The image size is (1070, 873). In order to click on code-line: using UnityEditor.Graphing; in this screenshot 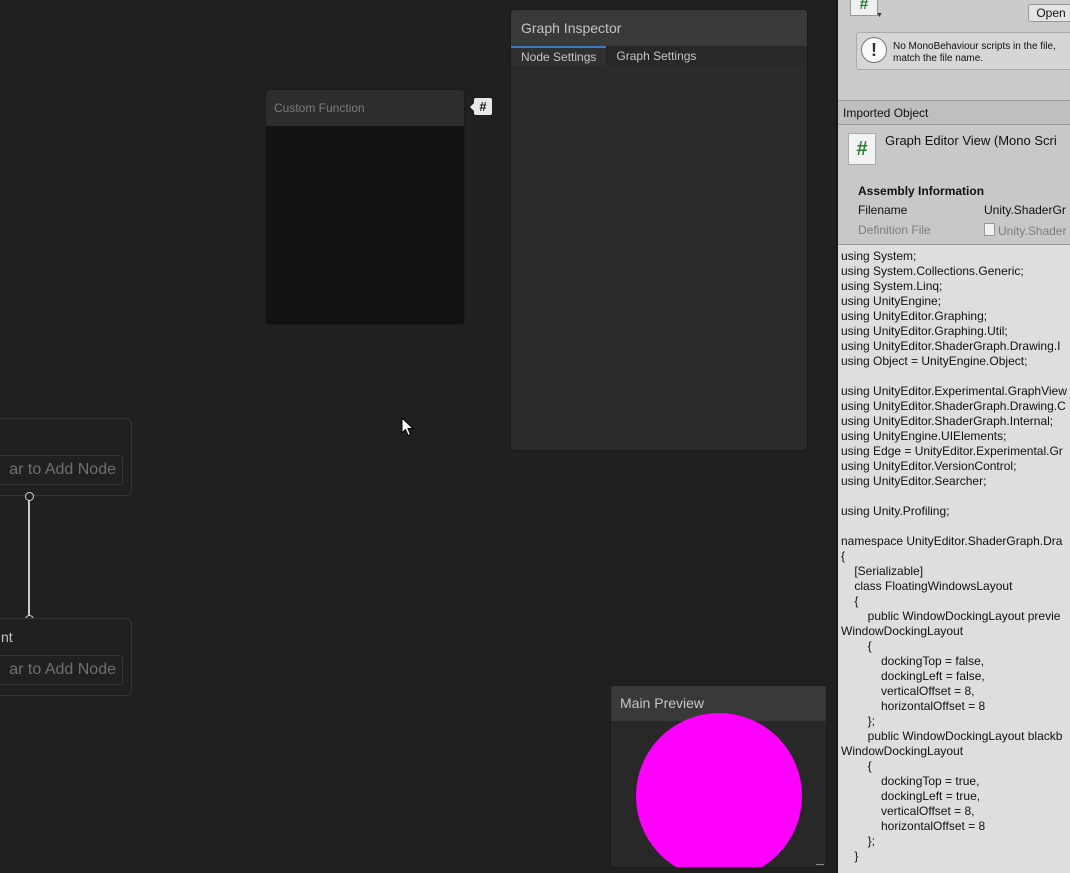, I will do `click(914, 316)`.